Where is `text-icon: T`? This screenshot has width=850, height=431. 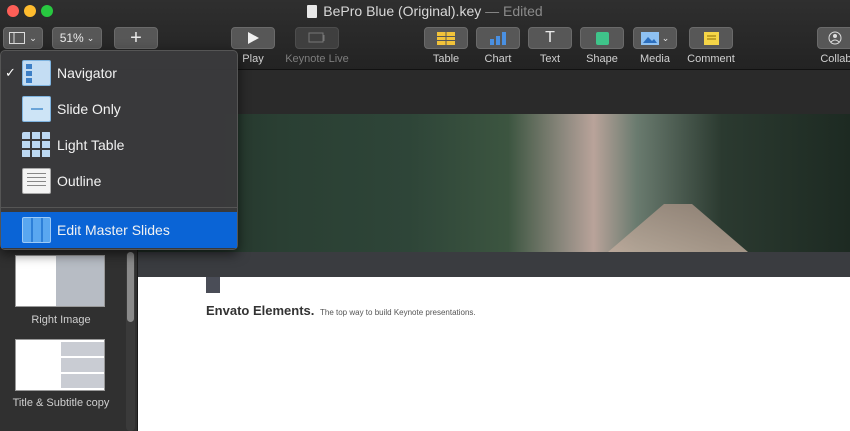
text-icon: T is located at coordinates (550, 37).